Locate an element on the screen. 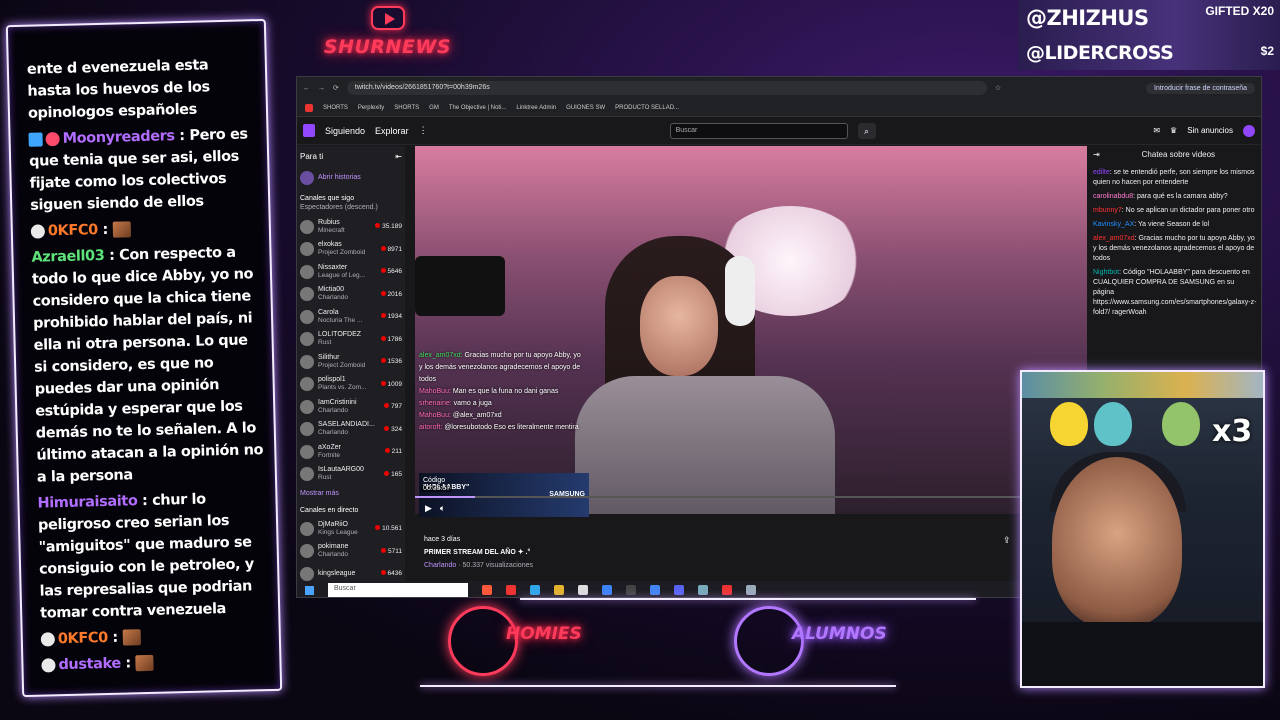  search-input: Buscar is located at coordinates (758, 130).